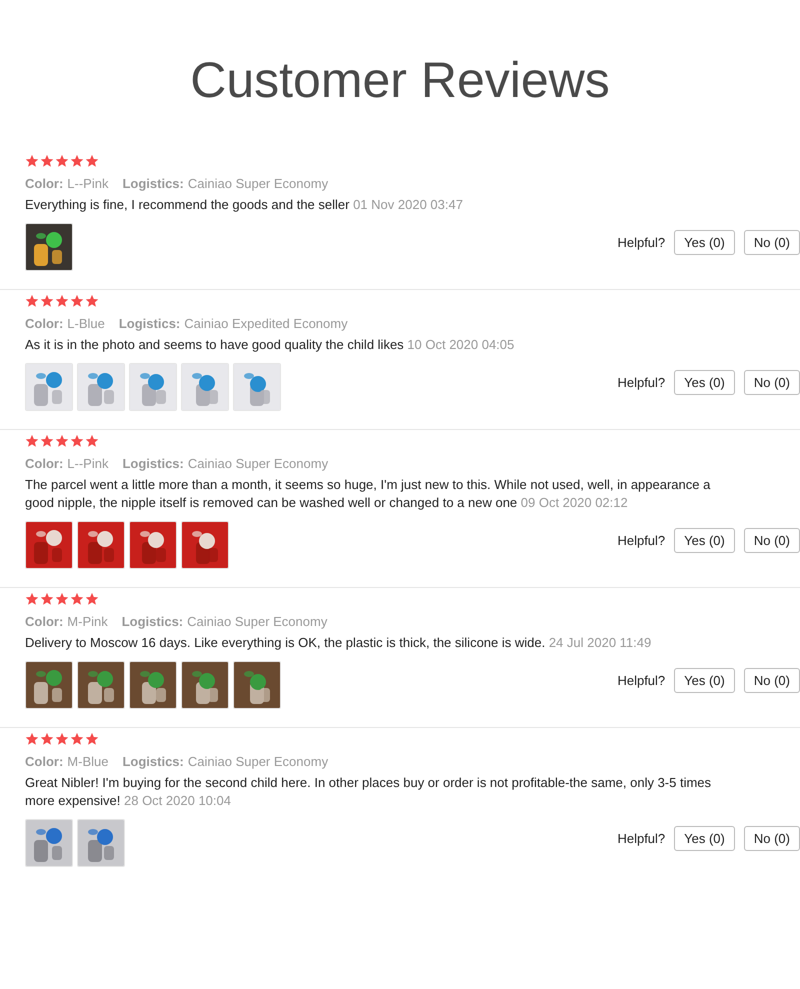 The width and height of the screenshot is (800, 989). What do you see at coordinates (87, 621) in the screenshot?
I see `color-value: M-Pink` at bounding box center [87, 621].